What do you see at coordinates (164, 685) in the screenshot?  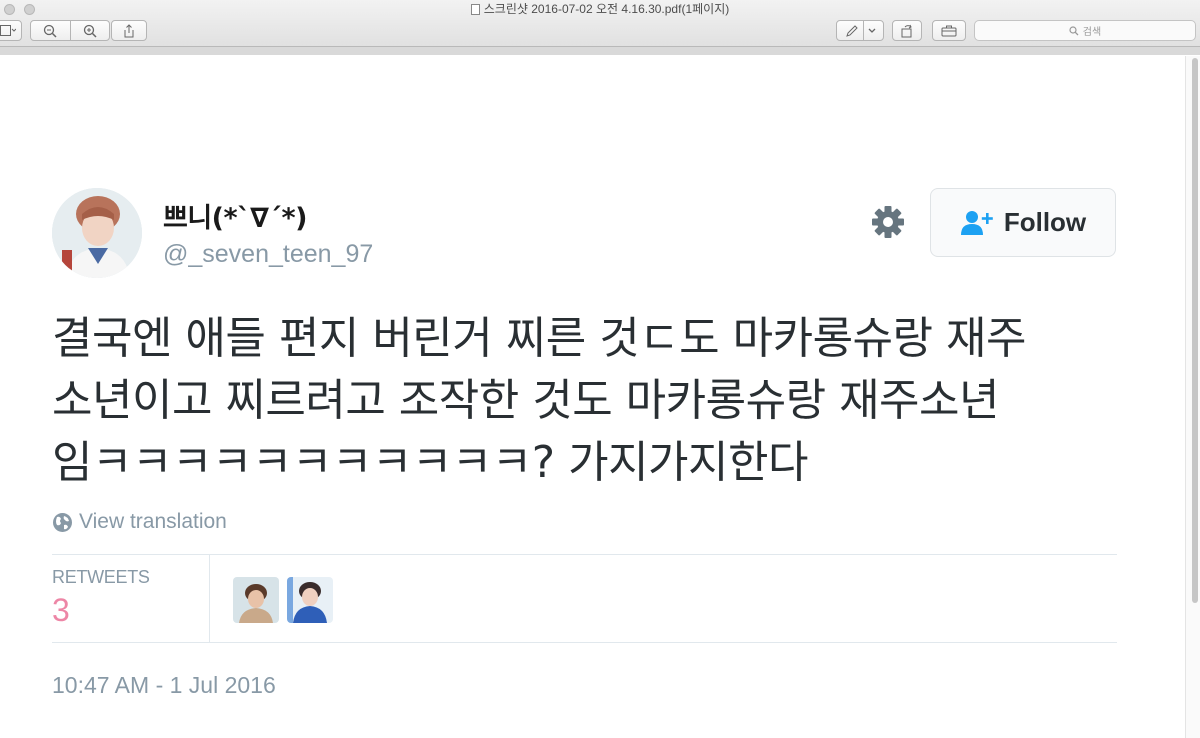 I see `tweet-timestamp: 10:47 AM - 1 Jul 2016` at bounding box center [164, 685].